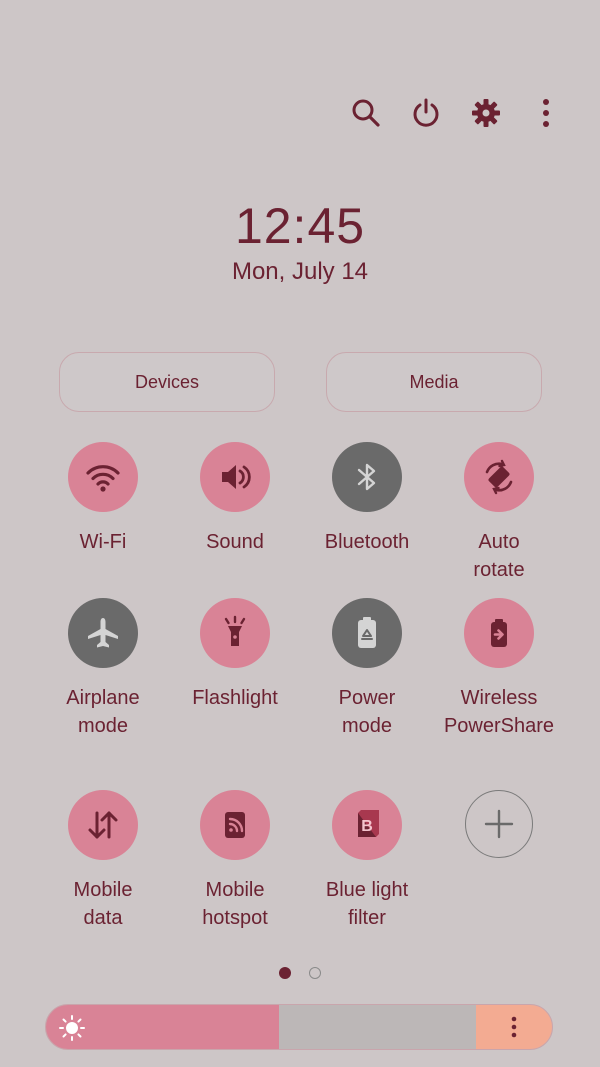  I want to click on power-button, so click(426, 113).